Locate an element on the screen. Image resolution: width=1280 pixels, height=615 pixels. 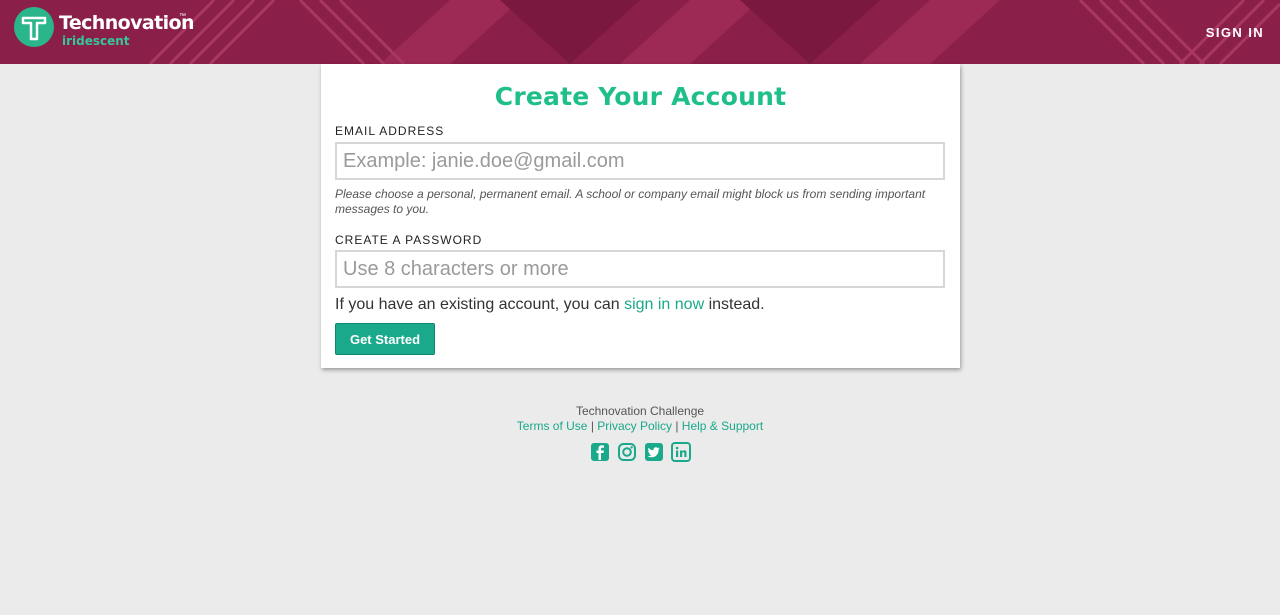
site-header: Technovation ™ iridescent SIGN IN is located at coordinates (640, 32).